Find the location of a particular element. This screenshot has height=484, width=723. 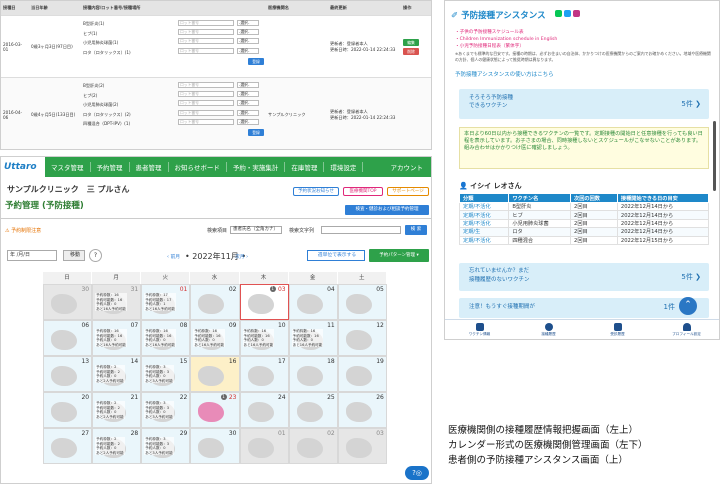

calendar-day: 07 予約枠数：16 予約可能数：16 予約人数：0 あと16人予約可能 is located at coordinates (117, 338).